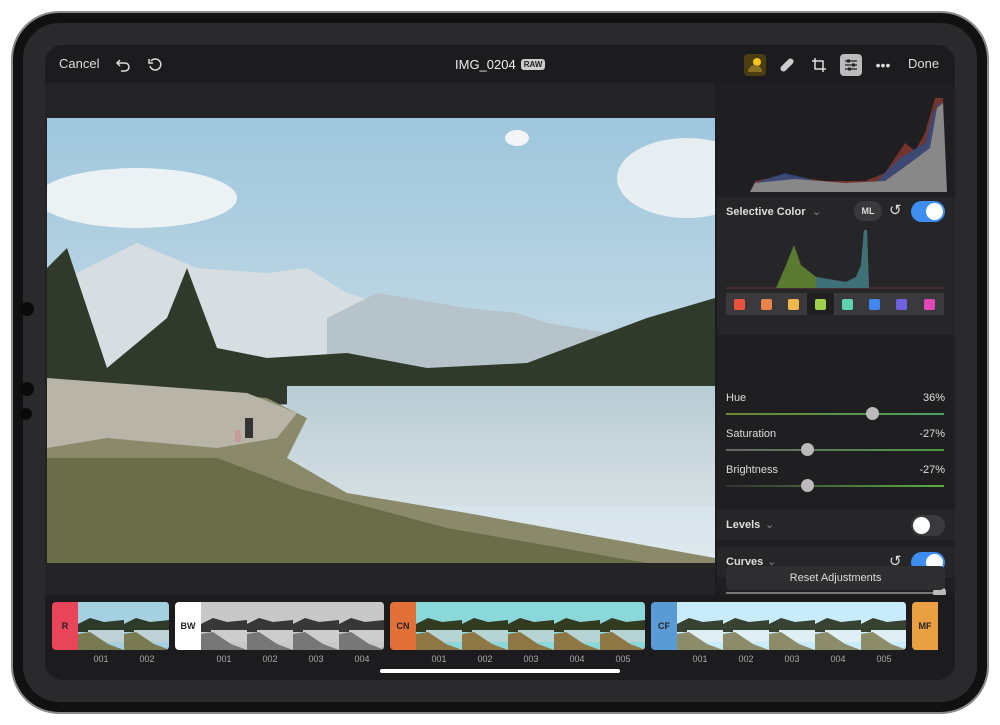 The width and height of the screenshot is (1000, 725). I want to click on levels-title: Levels, so click(743, 525).